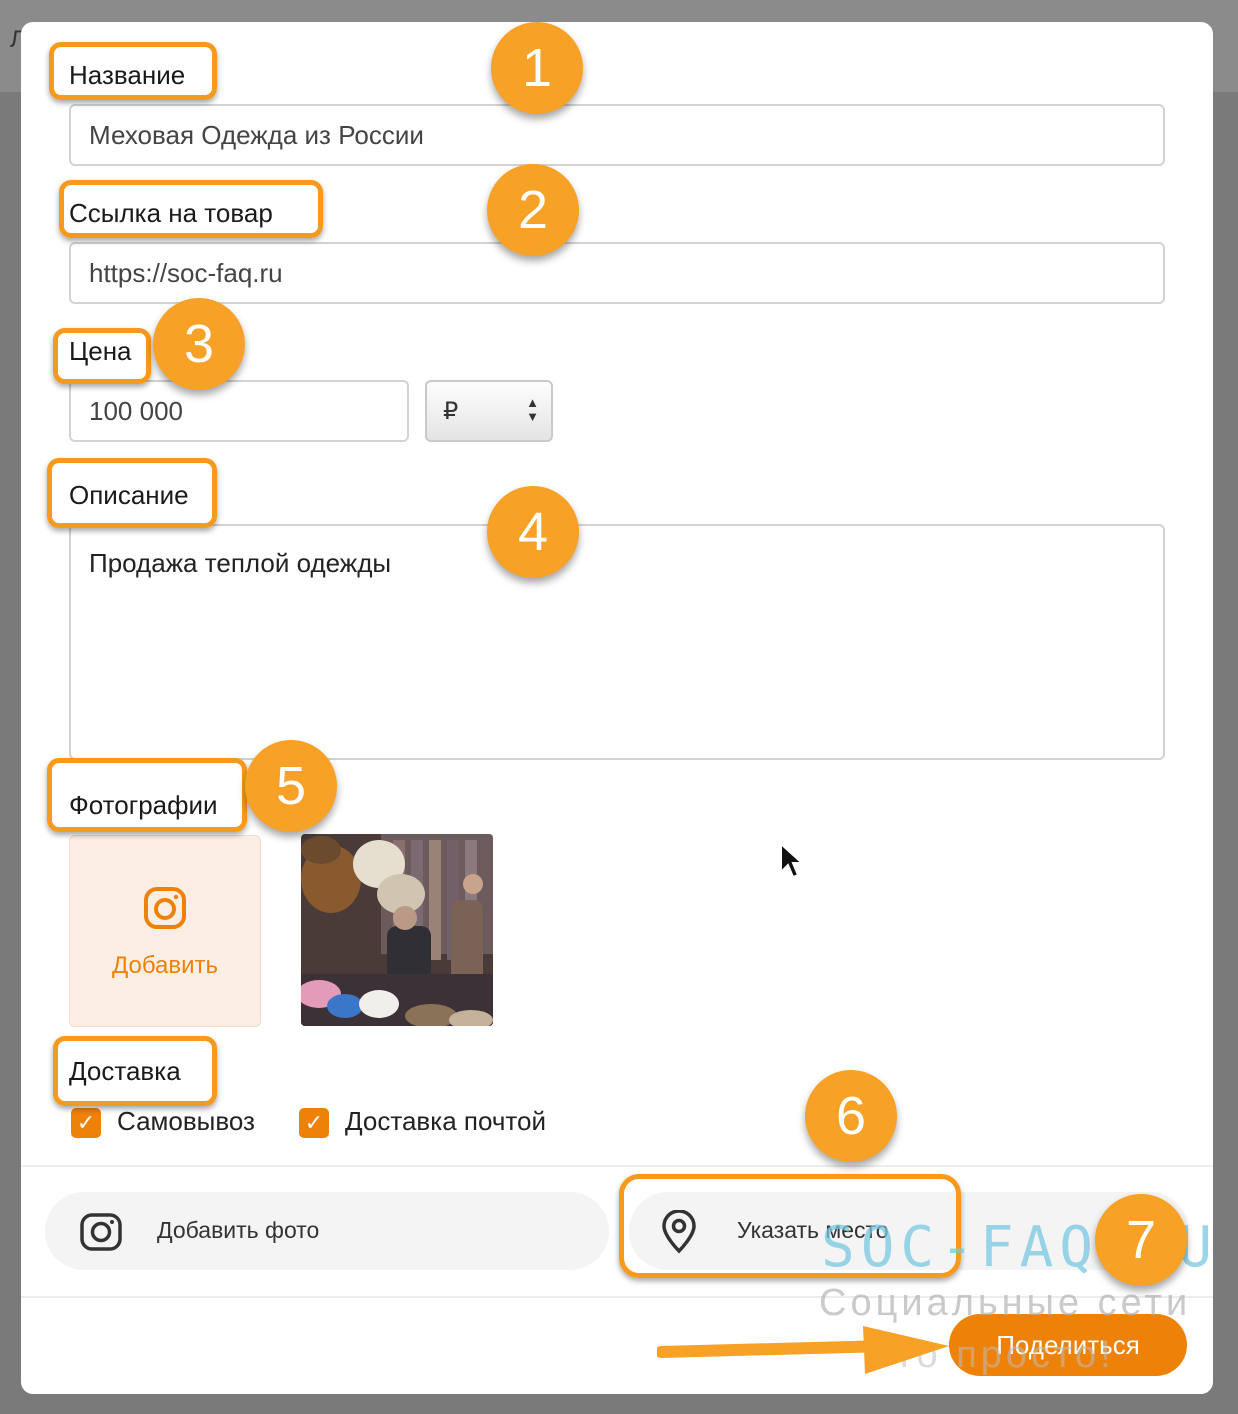 The image size is (1238, 1414). I want to click on fur-store-photo, so click(397, 930).